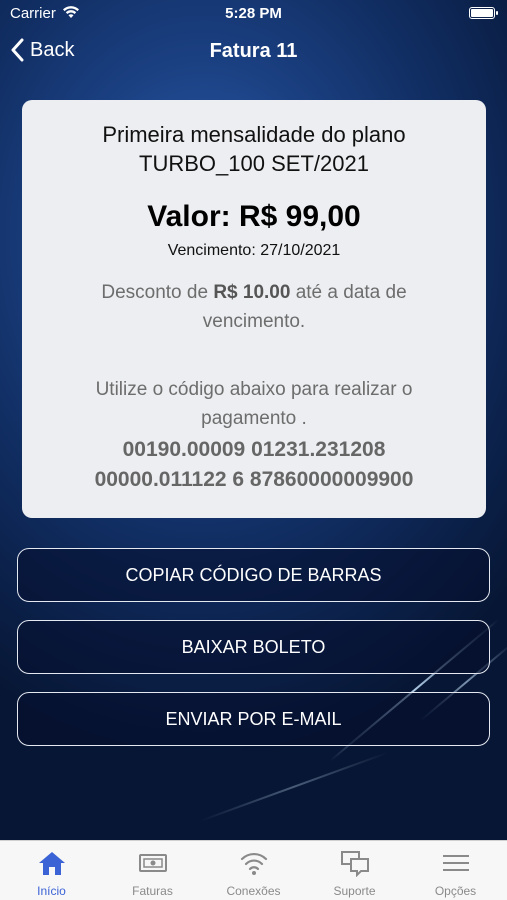  I want to click on invoice-due-date: Vencimento: 27/10/2021, so click(254, 250).